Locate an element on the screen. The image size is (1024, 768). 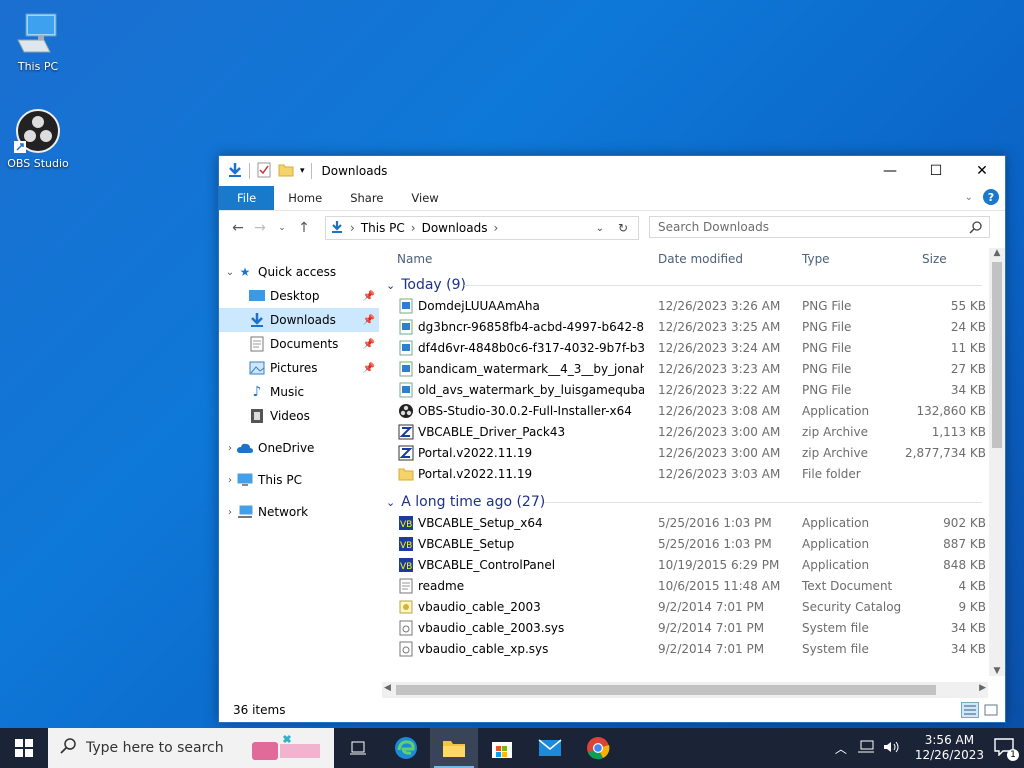
nav-desktop: Desktop 📌 is located at coordinates (299, 296).